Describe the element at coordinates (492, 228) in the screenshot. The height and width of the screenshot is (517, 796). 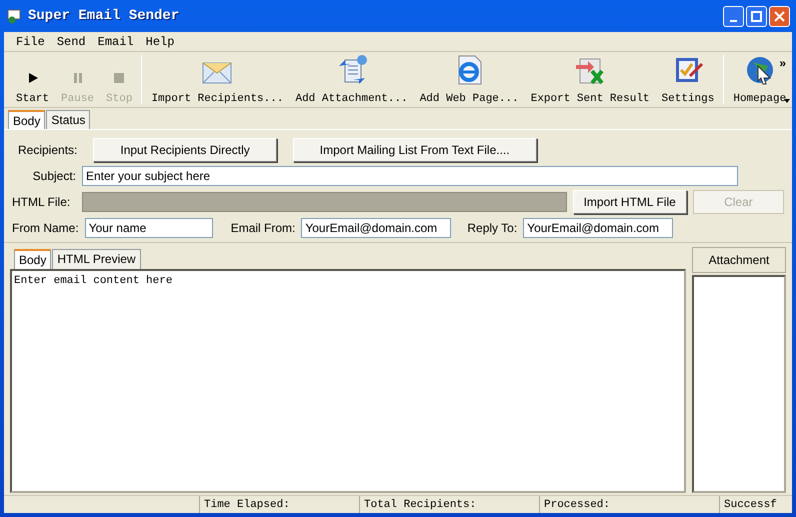
I see `field-label: Reply To:` at that location.